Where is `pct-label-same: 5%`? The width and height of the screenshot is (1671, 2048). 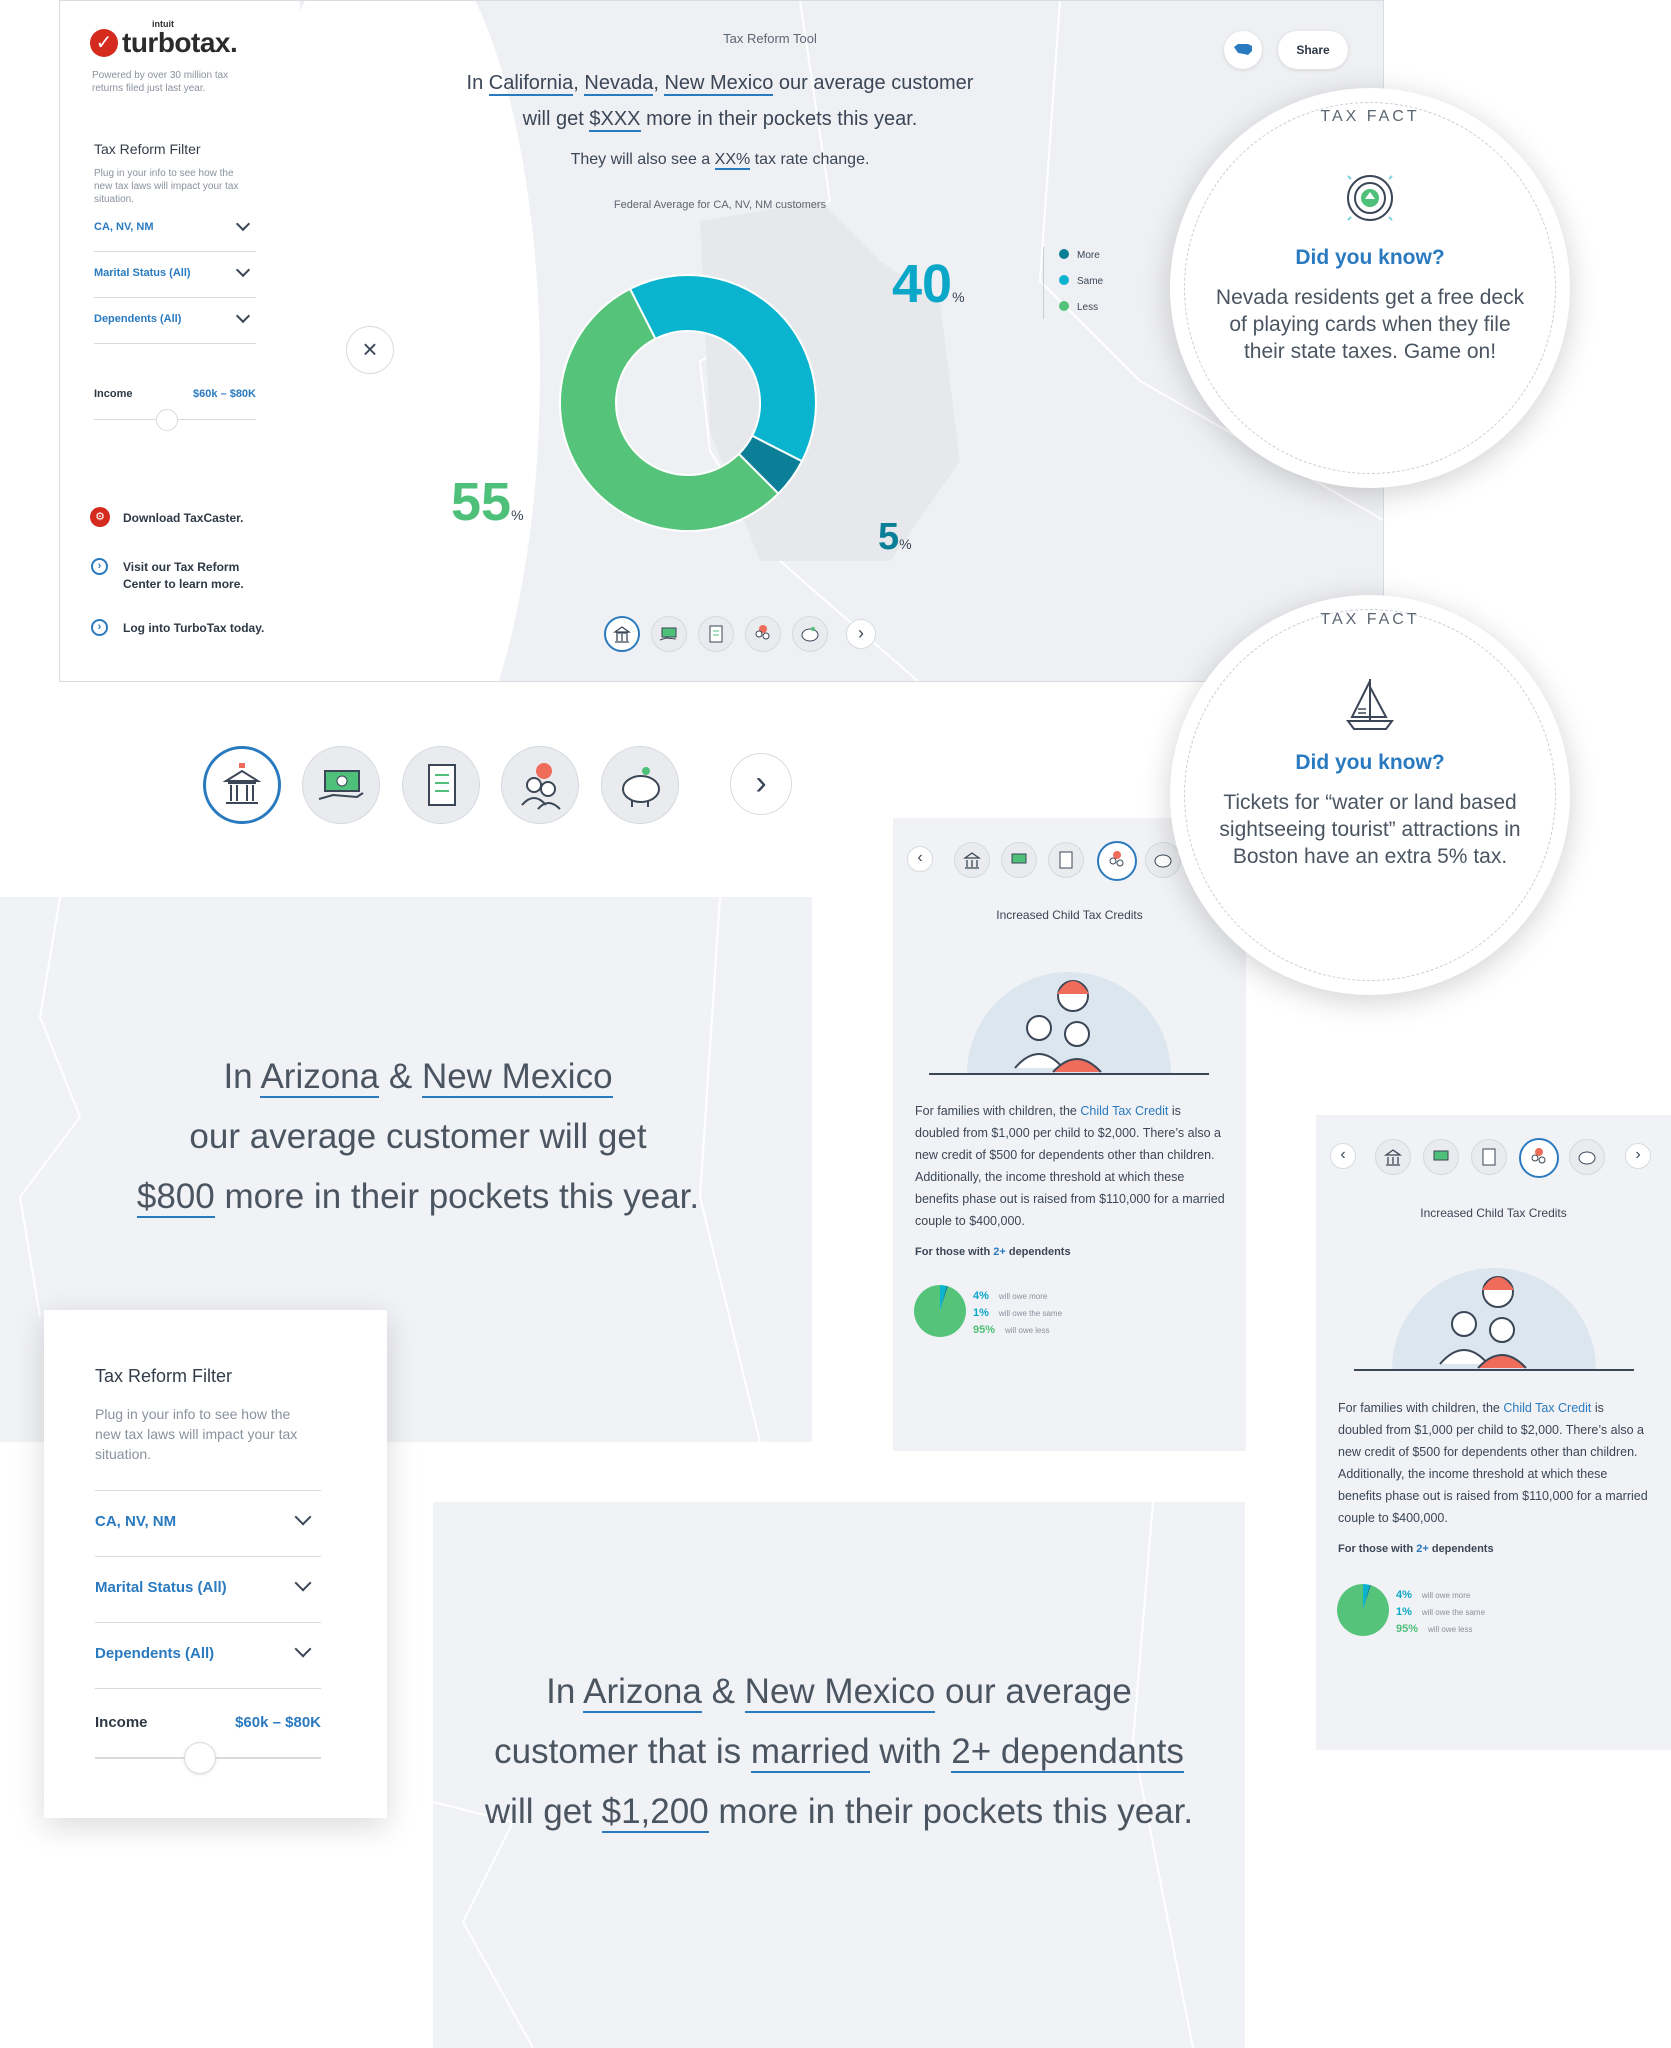
pct-label-same: 5% is located at coordinates (895, 537).